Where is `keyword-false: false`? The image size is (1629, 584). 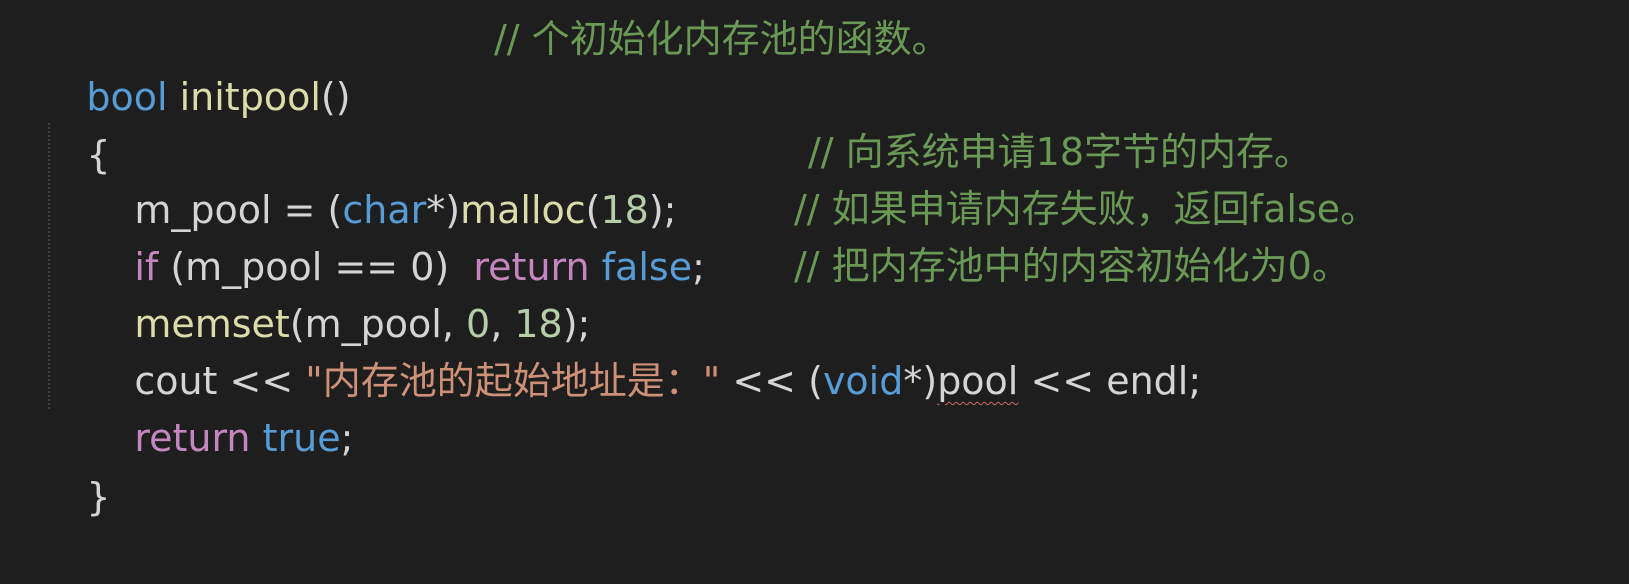
keyword-false: false is located at coordinates (647, 267).